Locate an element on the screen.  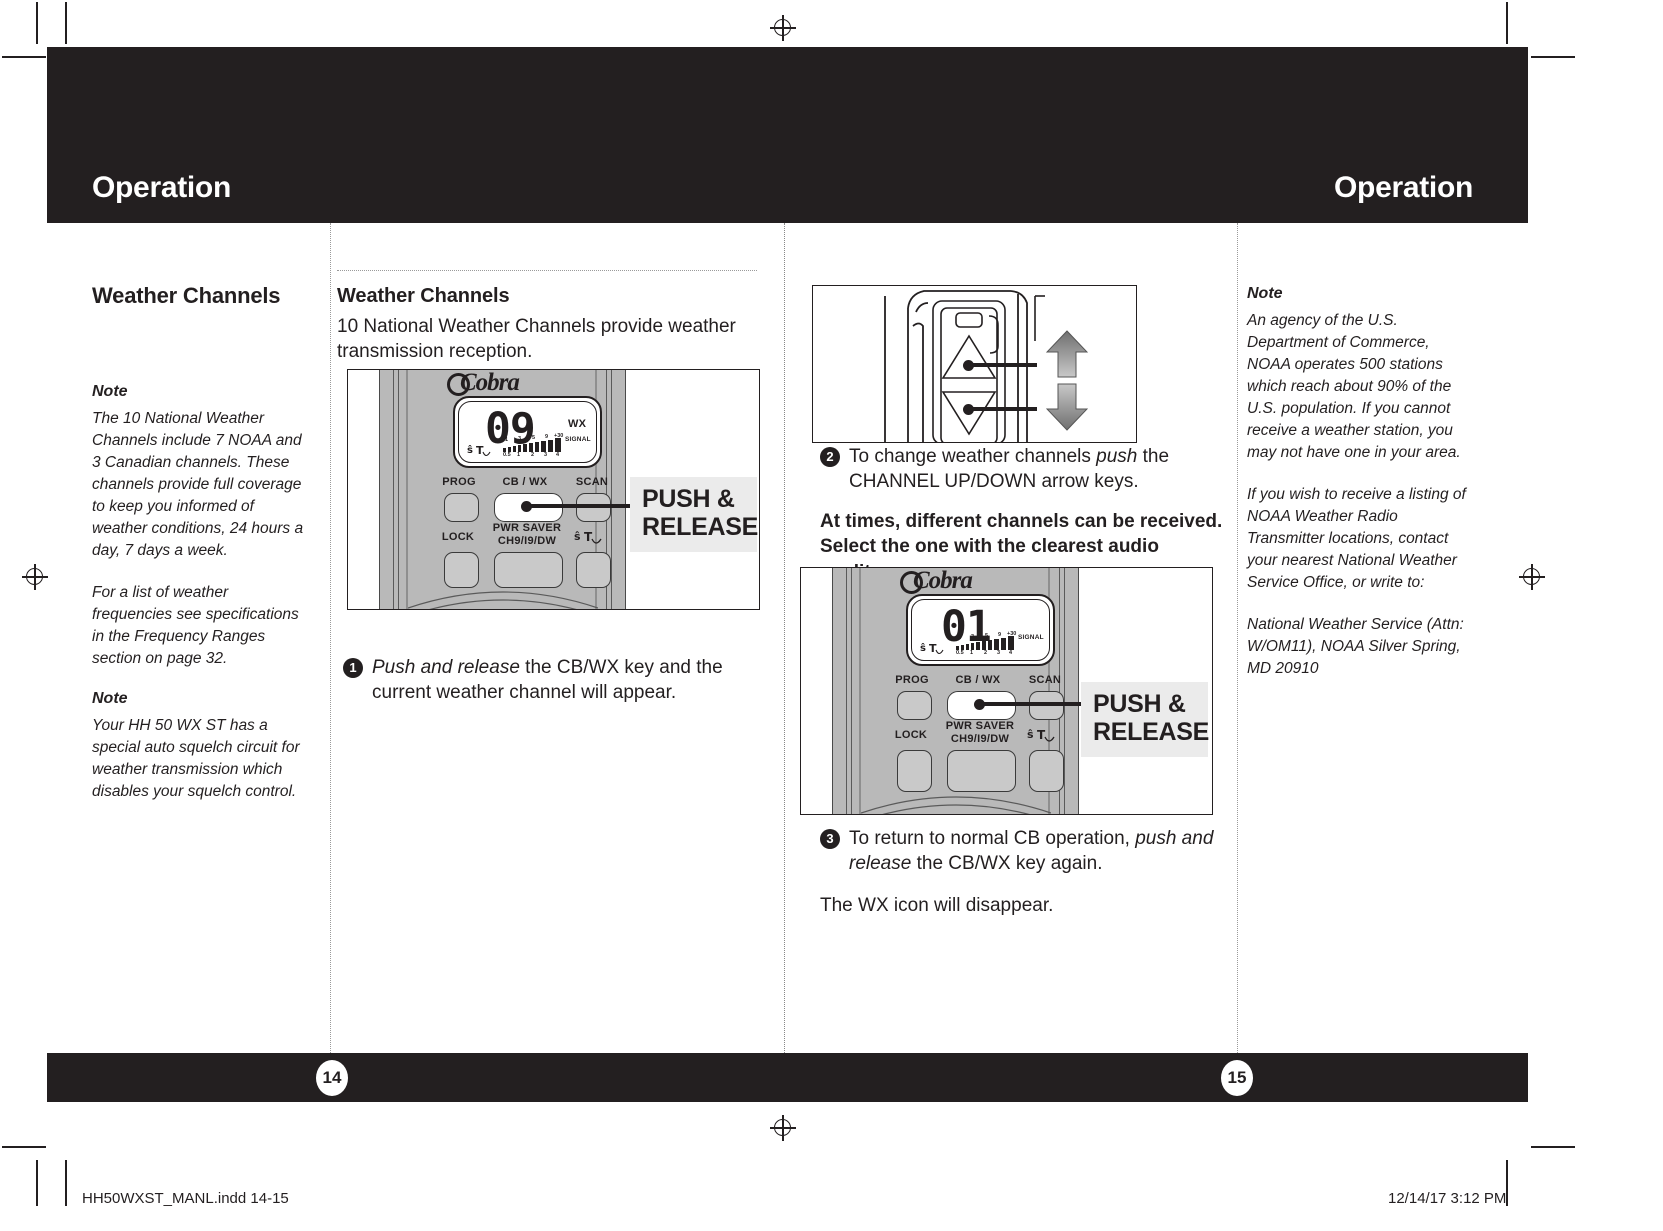
step-text-emphasis: Push and release is located at coordinates (446, 667).